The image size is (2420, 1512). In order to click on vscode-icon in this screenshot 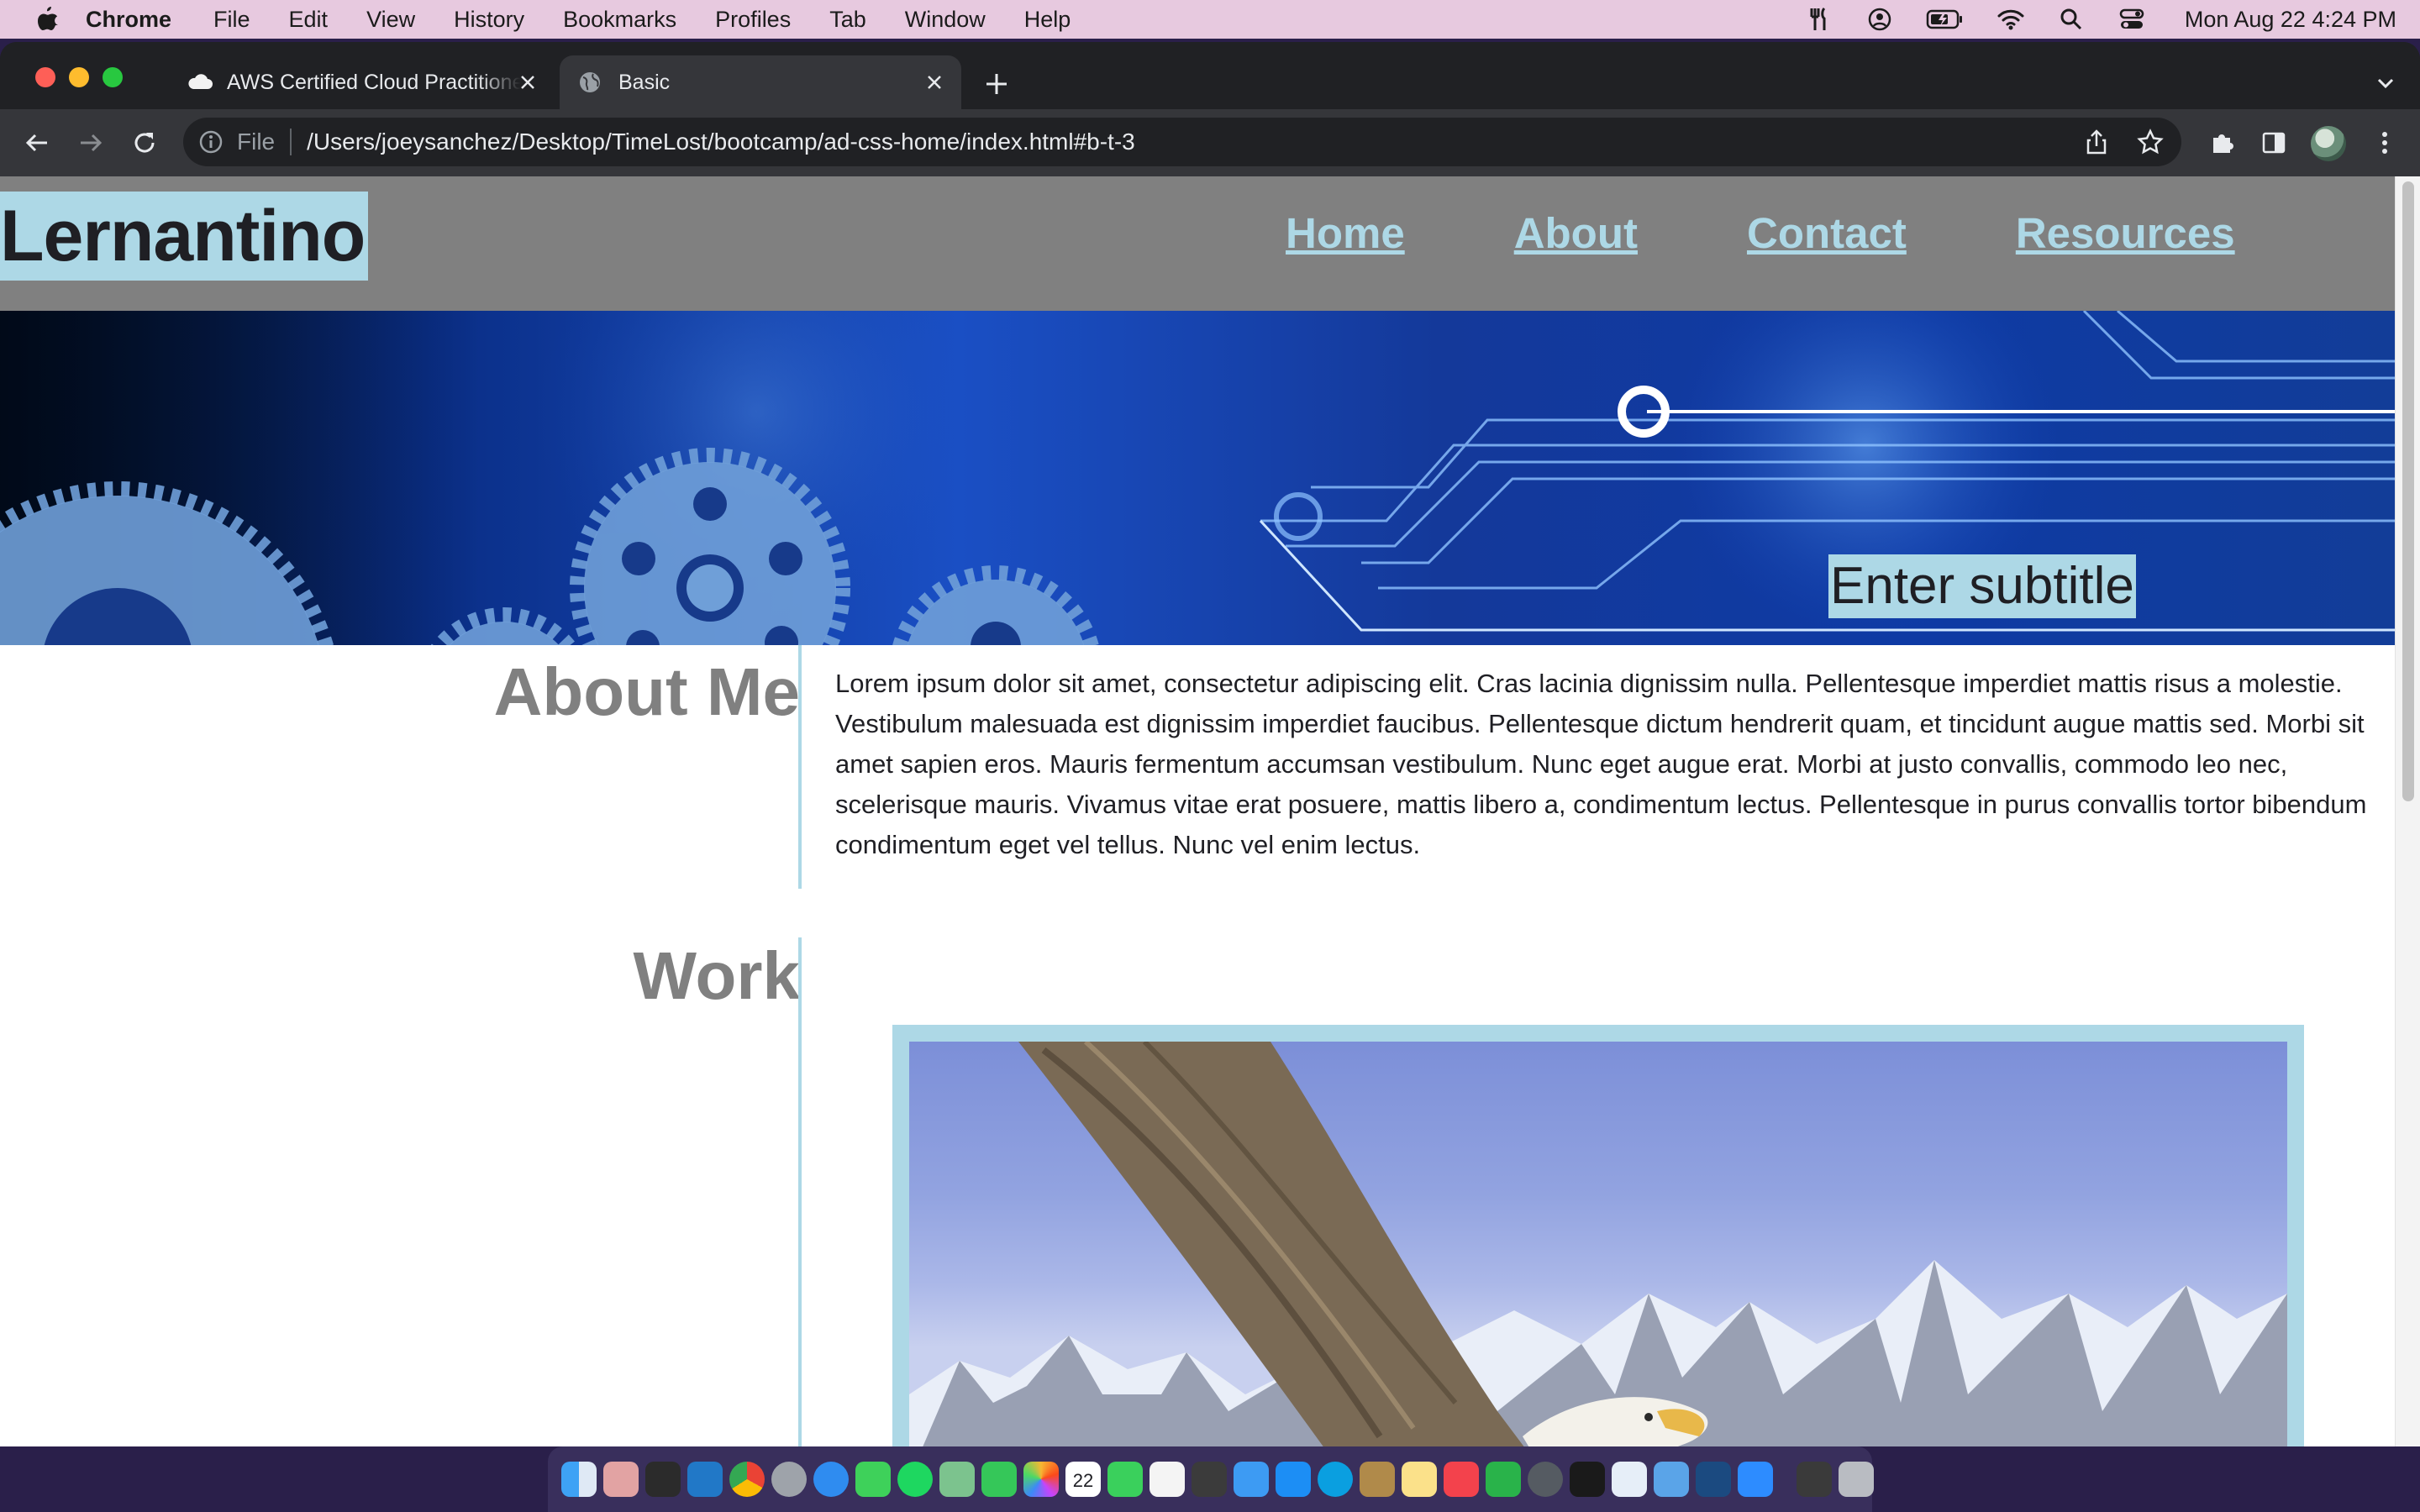, I will do `click(705, 1479)`.